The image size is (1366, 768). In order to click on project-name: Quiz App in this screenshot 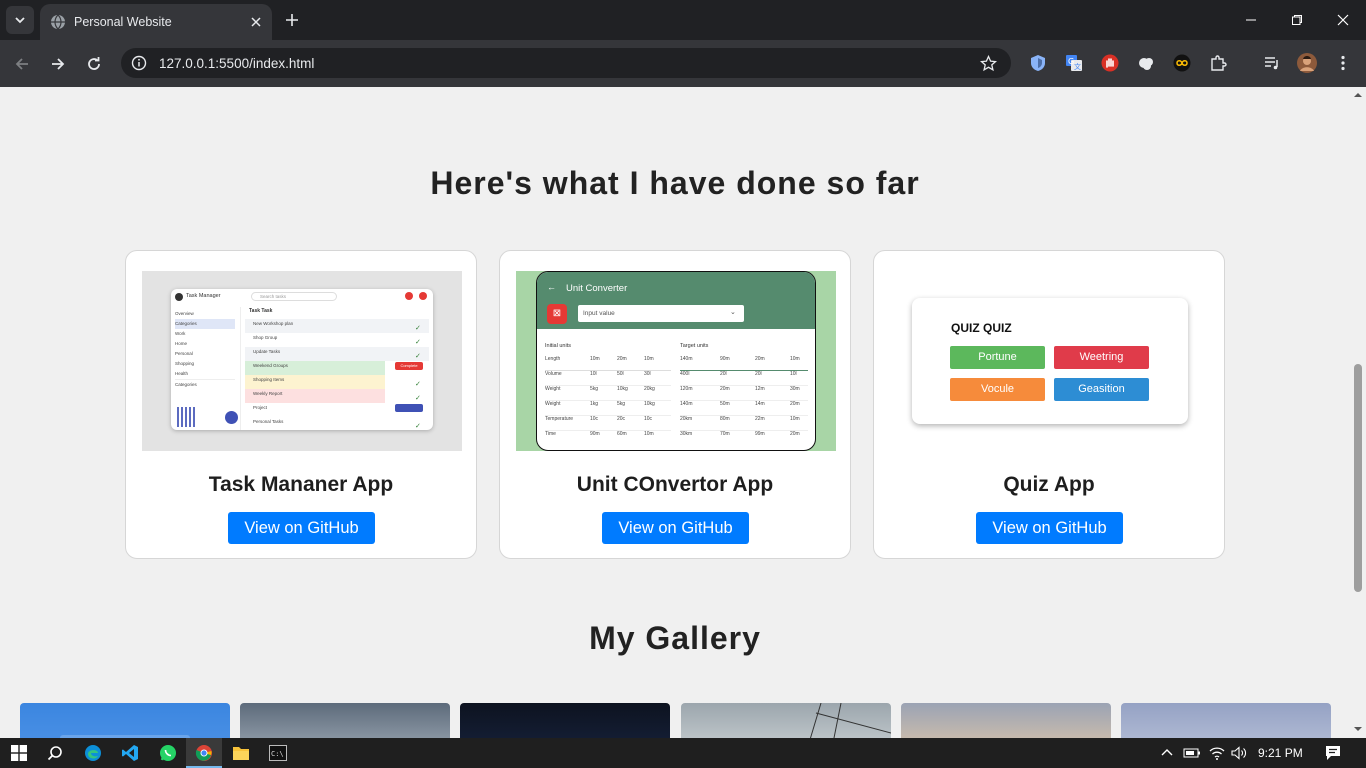, I will do `click(1049, 484)`.